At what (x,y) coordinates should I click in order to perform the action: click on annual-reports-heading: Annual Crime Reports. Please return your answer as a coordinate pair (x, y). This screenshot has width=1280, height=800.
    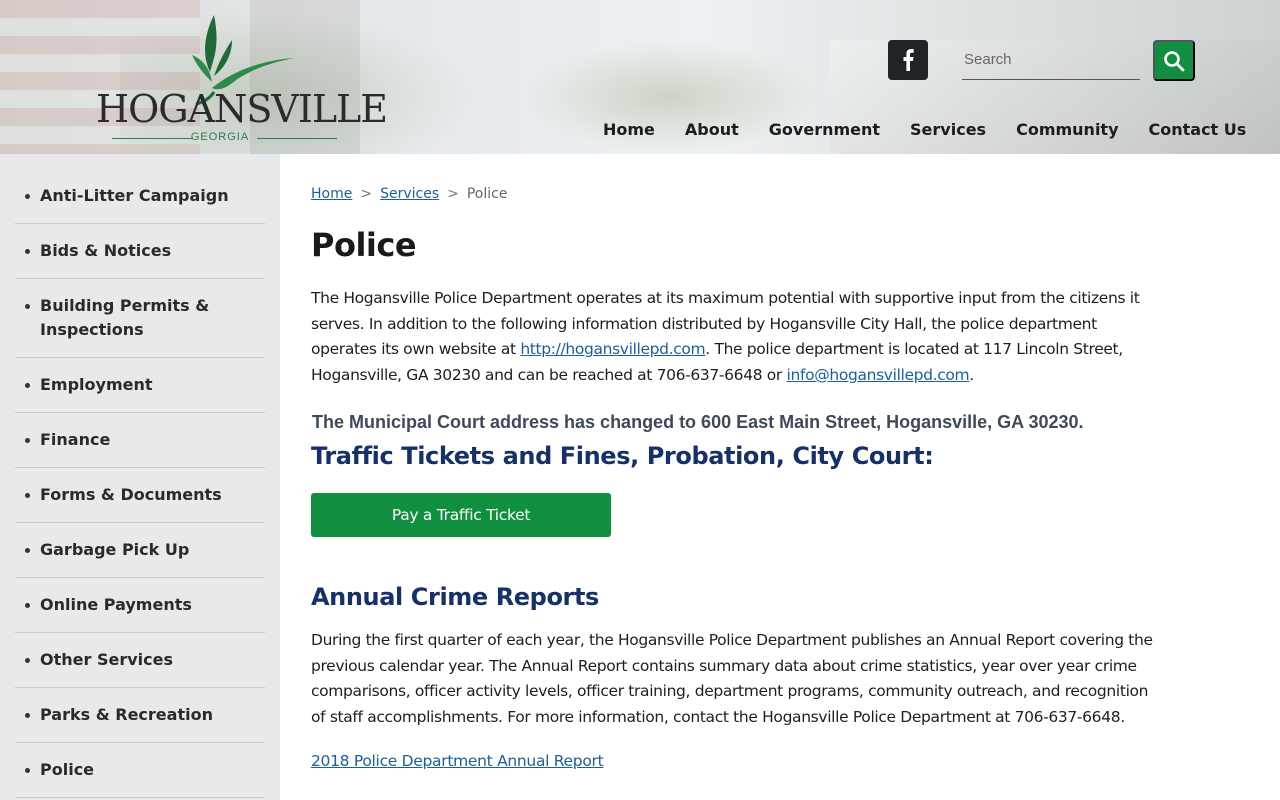
    Looking at the image, I should click on (455, 597).